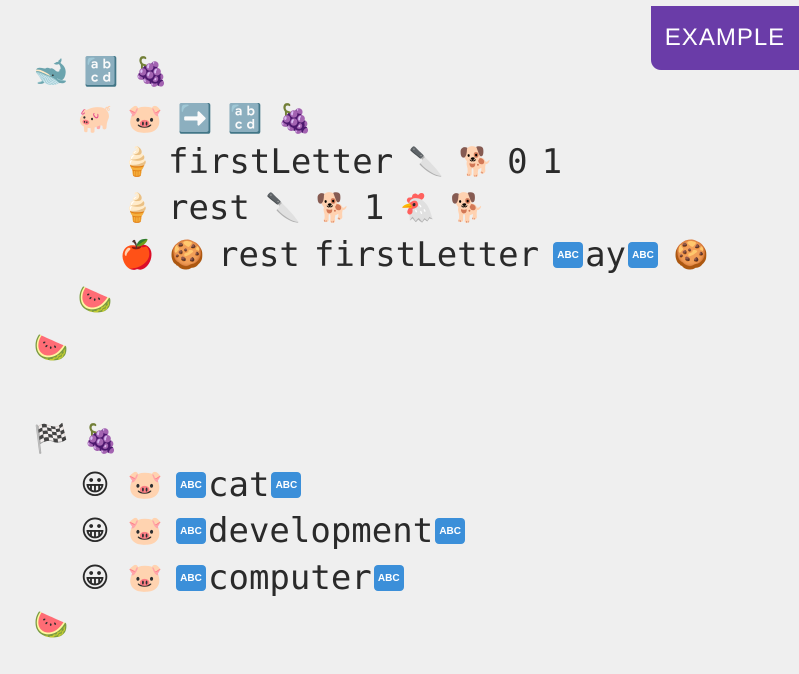  I want to click on code-line-1: 🐋 🔡 🍇, so click(107, 72).